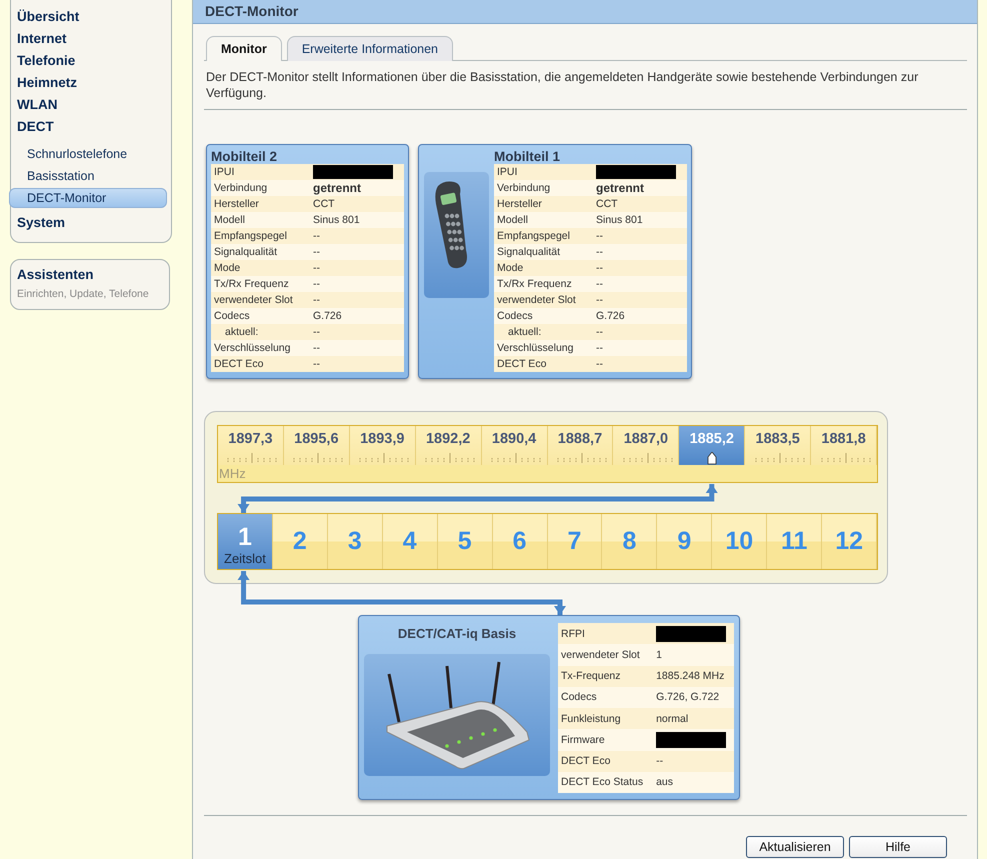 This screenshot has height=859, width=987. I want to click on field-label: Funkleistung, so click(591, 718).